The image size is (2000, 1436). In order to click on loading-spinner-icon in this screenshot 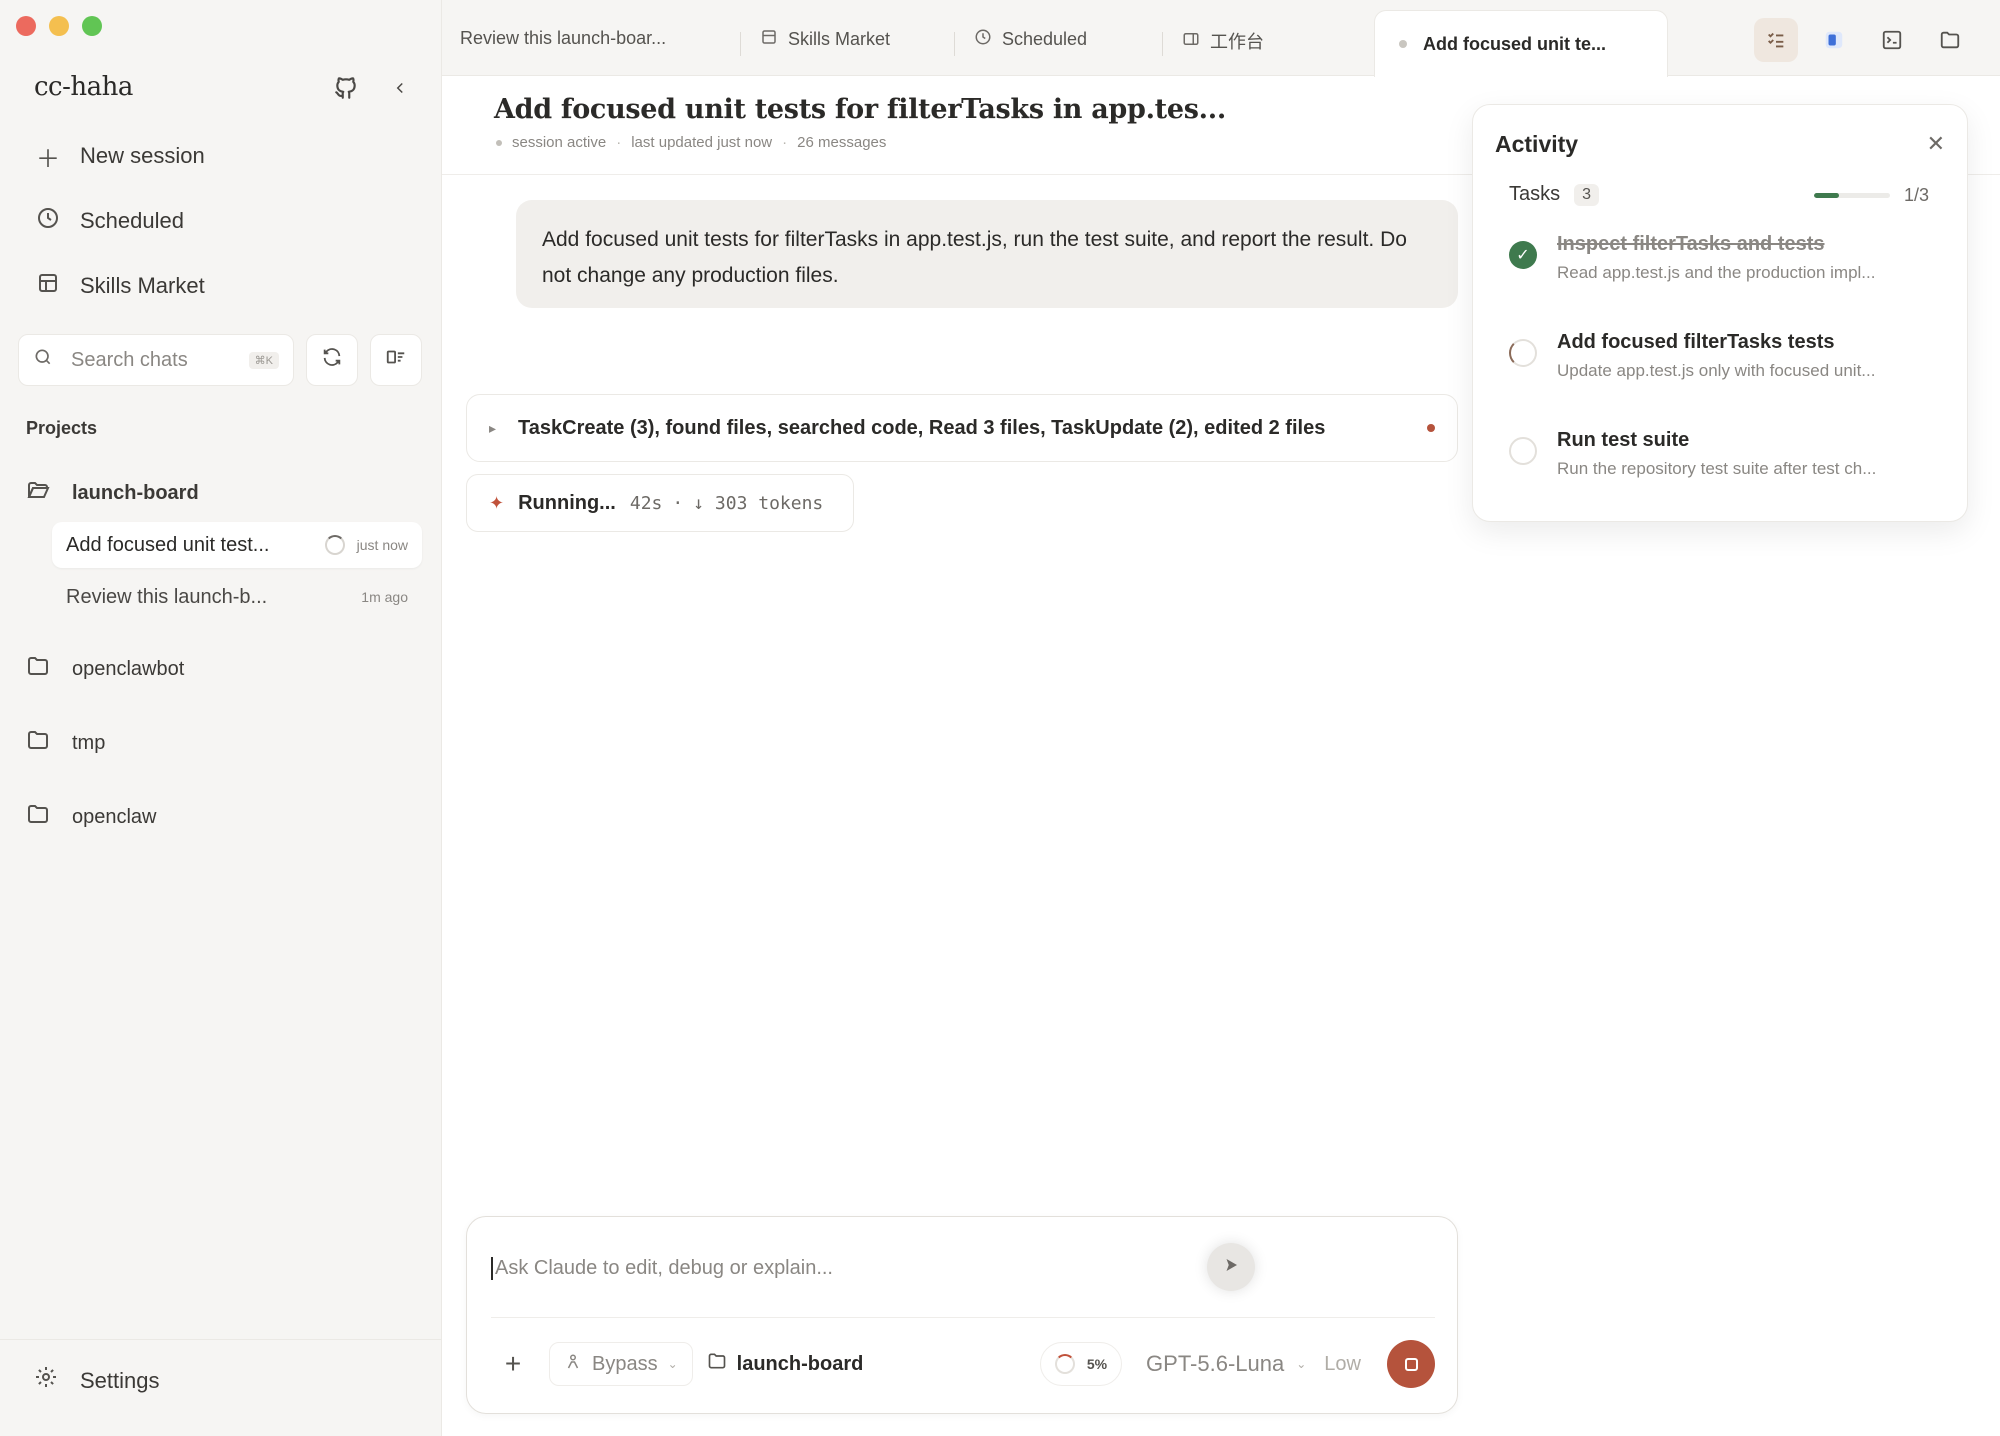, I will do `click(334, 545)`.